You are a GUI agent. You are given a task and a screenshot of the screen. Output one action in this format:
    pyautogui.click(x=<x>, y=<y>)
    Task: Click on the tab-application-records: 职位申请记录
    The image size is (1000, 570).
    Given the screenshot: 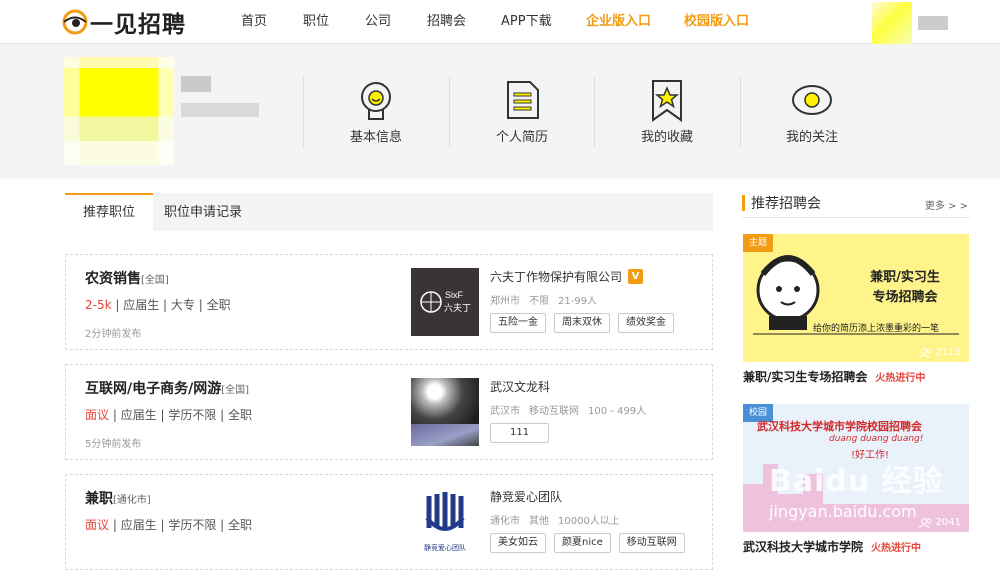 What is the action you would take?
    pyautogui.click(x=203, y=212)
    